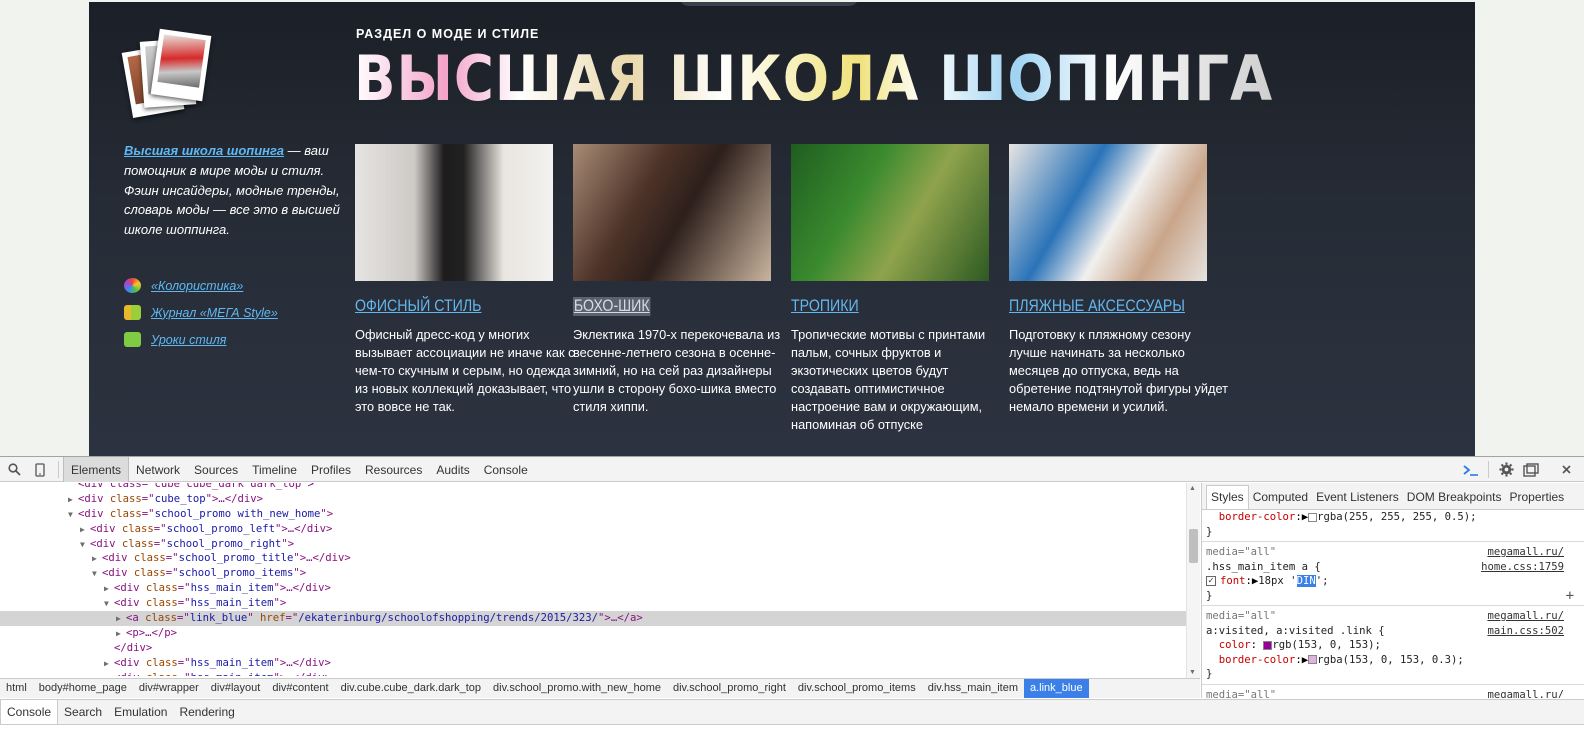 The height and width of the screenshot is (734, 1584). What do you see at coordinates (1566, 469) in the screenshot?
I see `close-devtools-button` at bounding box center [1566, 469].